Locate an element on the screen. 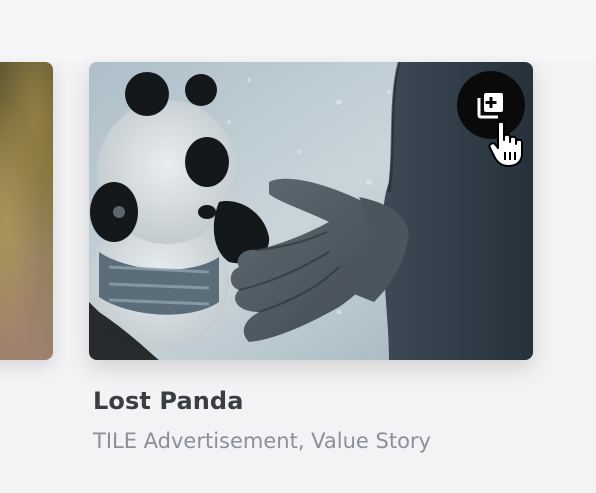  add-to-collection-button is located at coordinates (491, 105).